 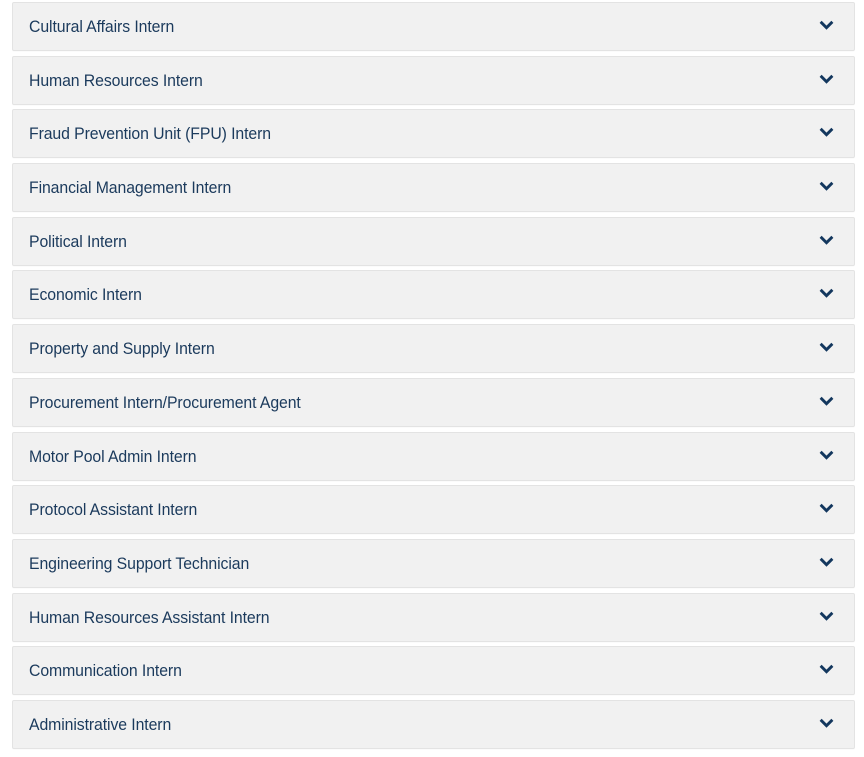 What do you see at coordinates (100, 724) in the screenshot?
I see `accordion-item-title: Administrative Intern` at bounding box center [100, 724].